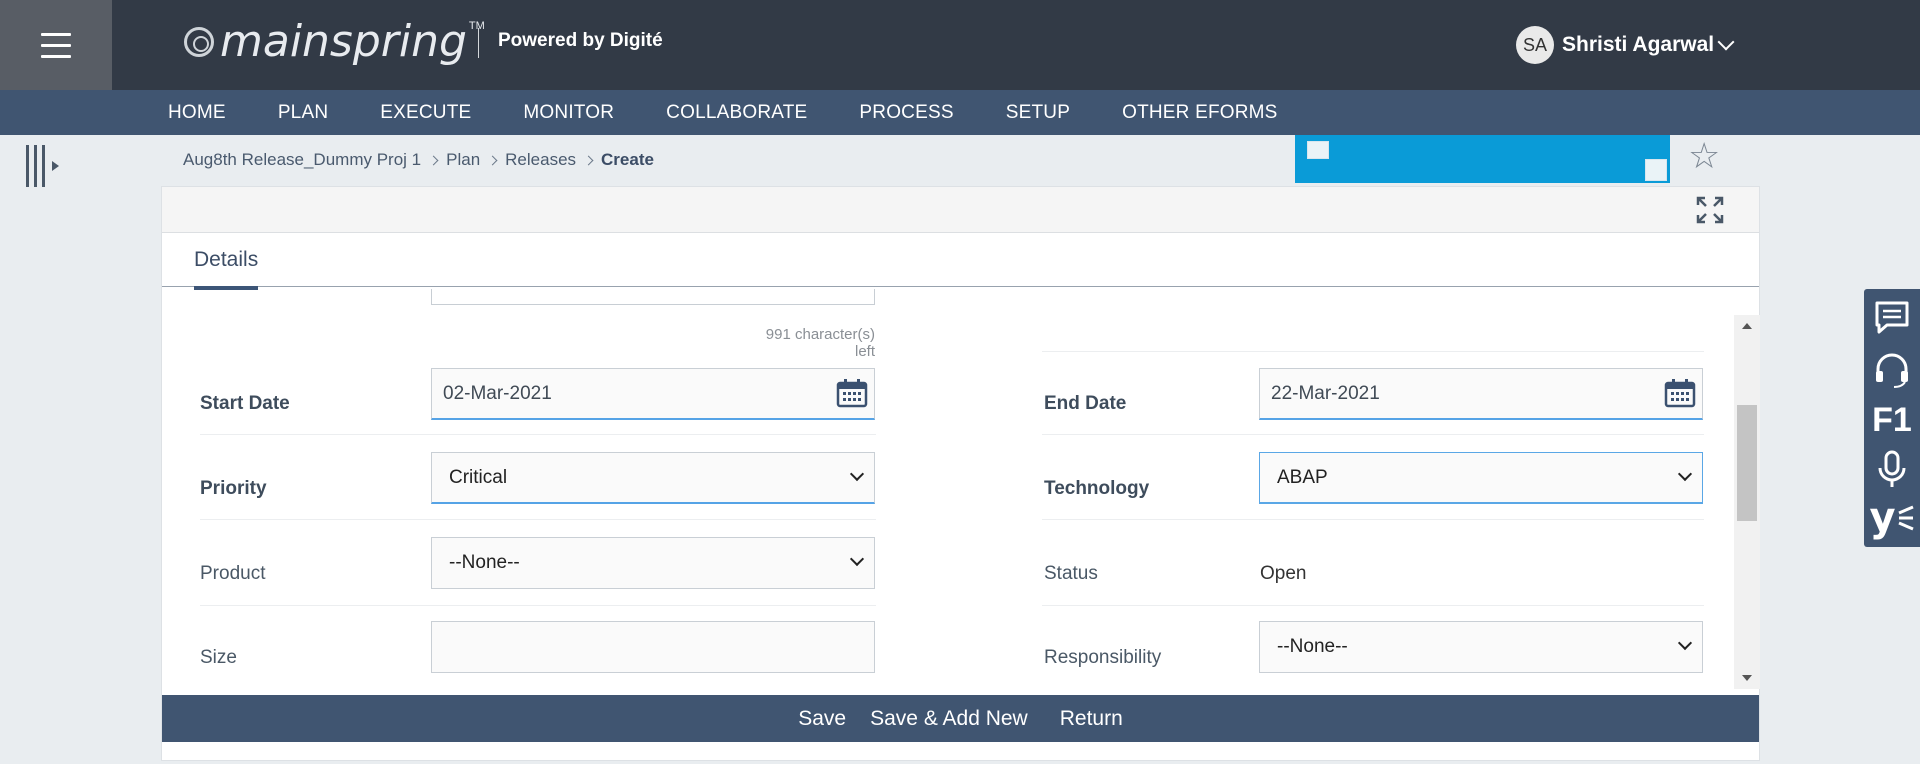 This screenshot has height=764, width=1920. I want to click on microphone-icon, so click(1892, 470).